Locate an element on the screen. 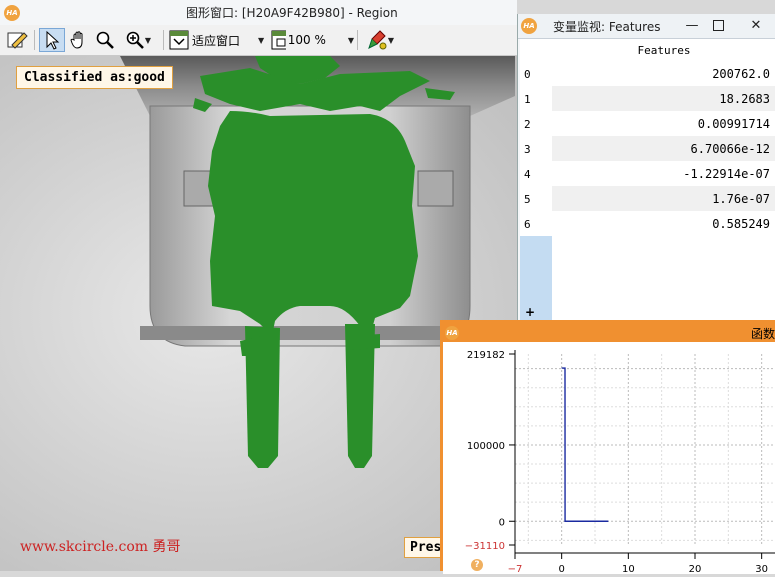  fit-window-icon is located at coordinates (179, 40).